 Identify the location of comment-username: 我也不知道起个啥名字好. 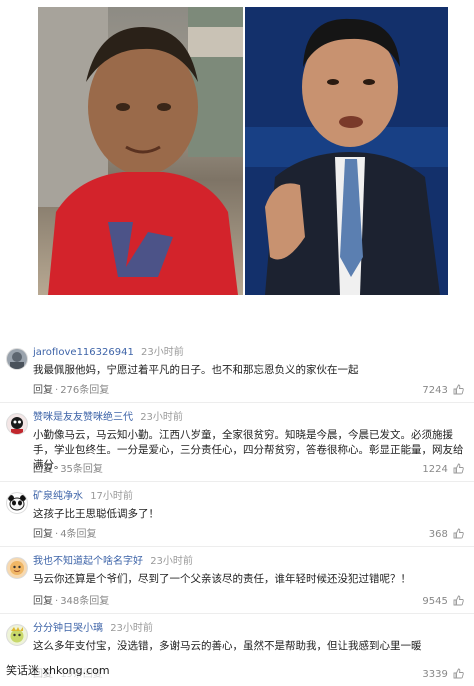
(88, 561).